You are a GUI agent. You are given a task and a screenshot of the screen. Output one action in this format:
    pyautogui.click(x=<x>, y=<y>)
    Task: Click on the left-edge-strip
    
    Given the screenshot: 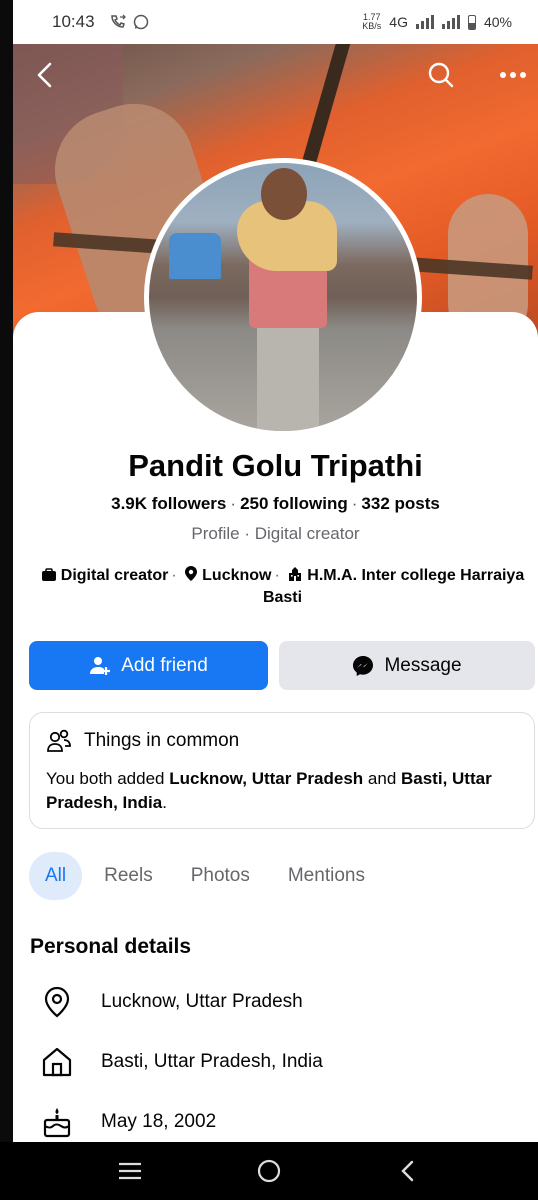 What is the action you would take?
    pyautogui.click(x=6, y=571)
    